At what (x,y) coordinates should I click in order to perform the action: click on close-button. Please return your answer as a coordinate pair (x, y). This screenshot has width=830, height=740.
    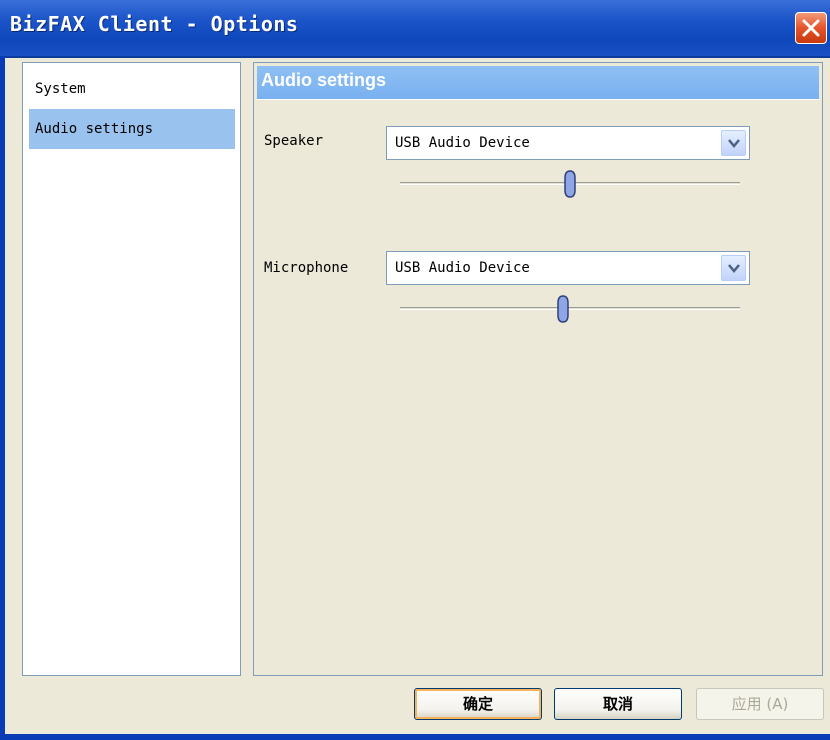
    Looking at the image, I should click on (811, 28).